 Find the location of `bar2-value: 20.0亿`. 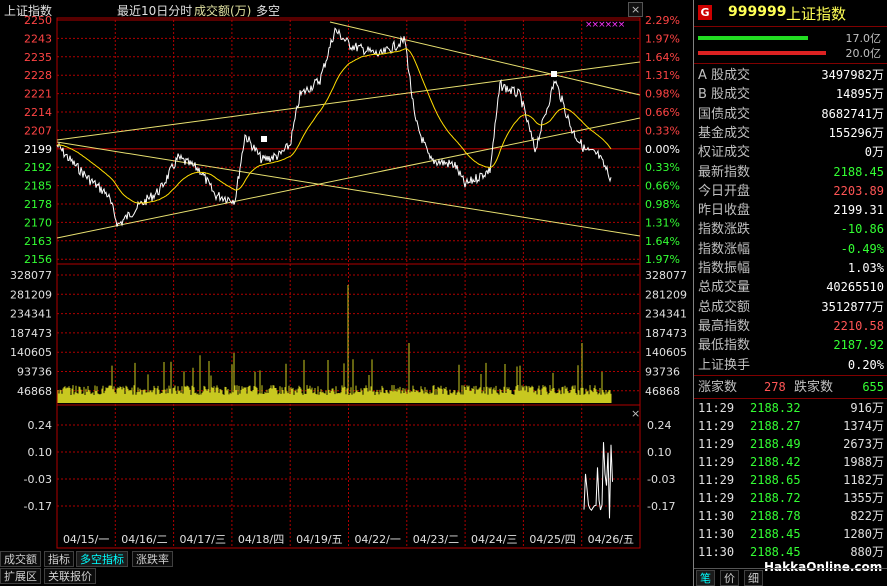

bar2-value: 20.0亿 is located at coordinates (863, 53).